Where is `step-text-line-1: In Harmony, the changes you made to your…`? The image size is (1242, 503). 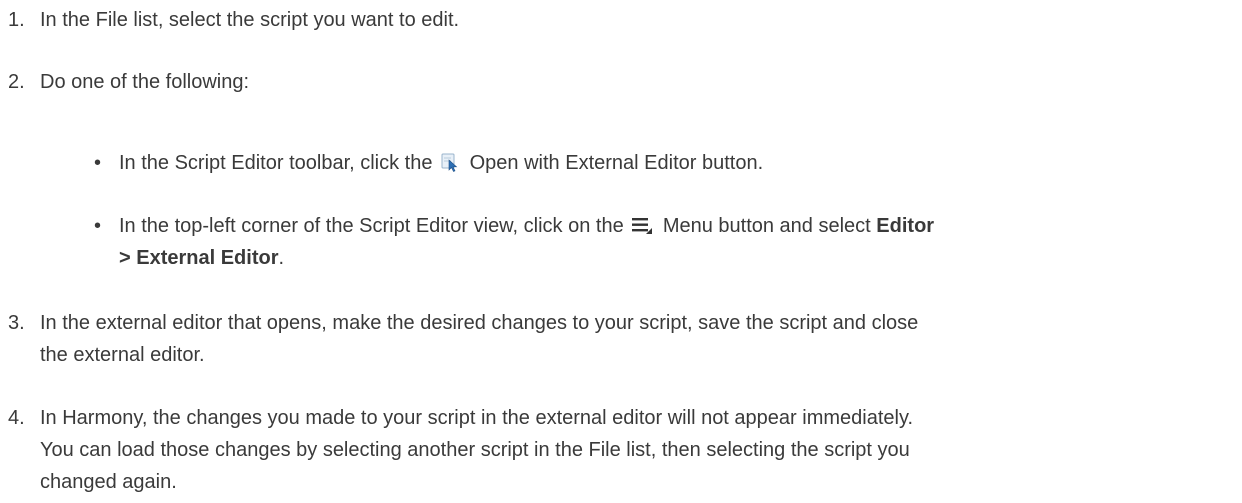 step-text-line-1: In Harmony, the changes you made to your… is located at coordinates (477, 418).